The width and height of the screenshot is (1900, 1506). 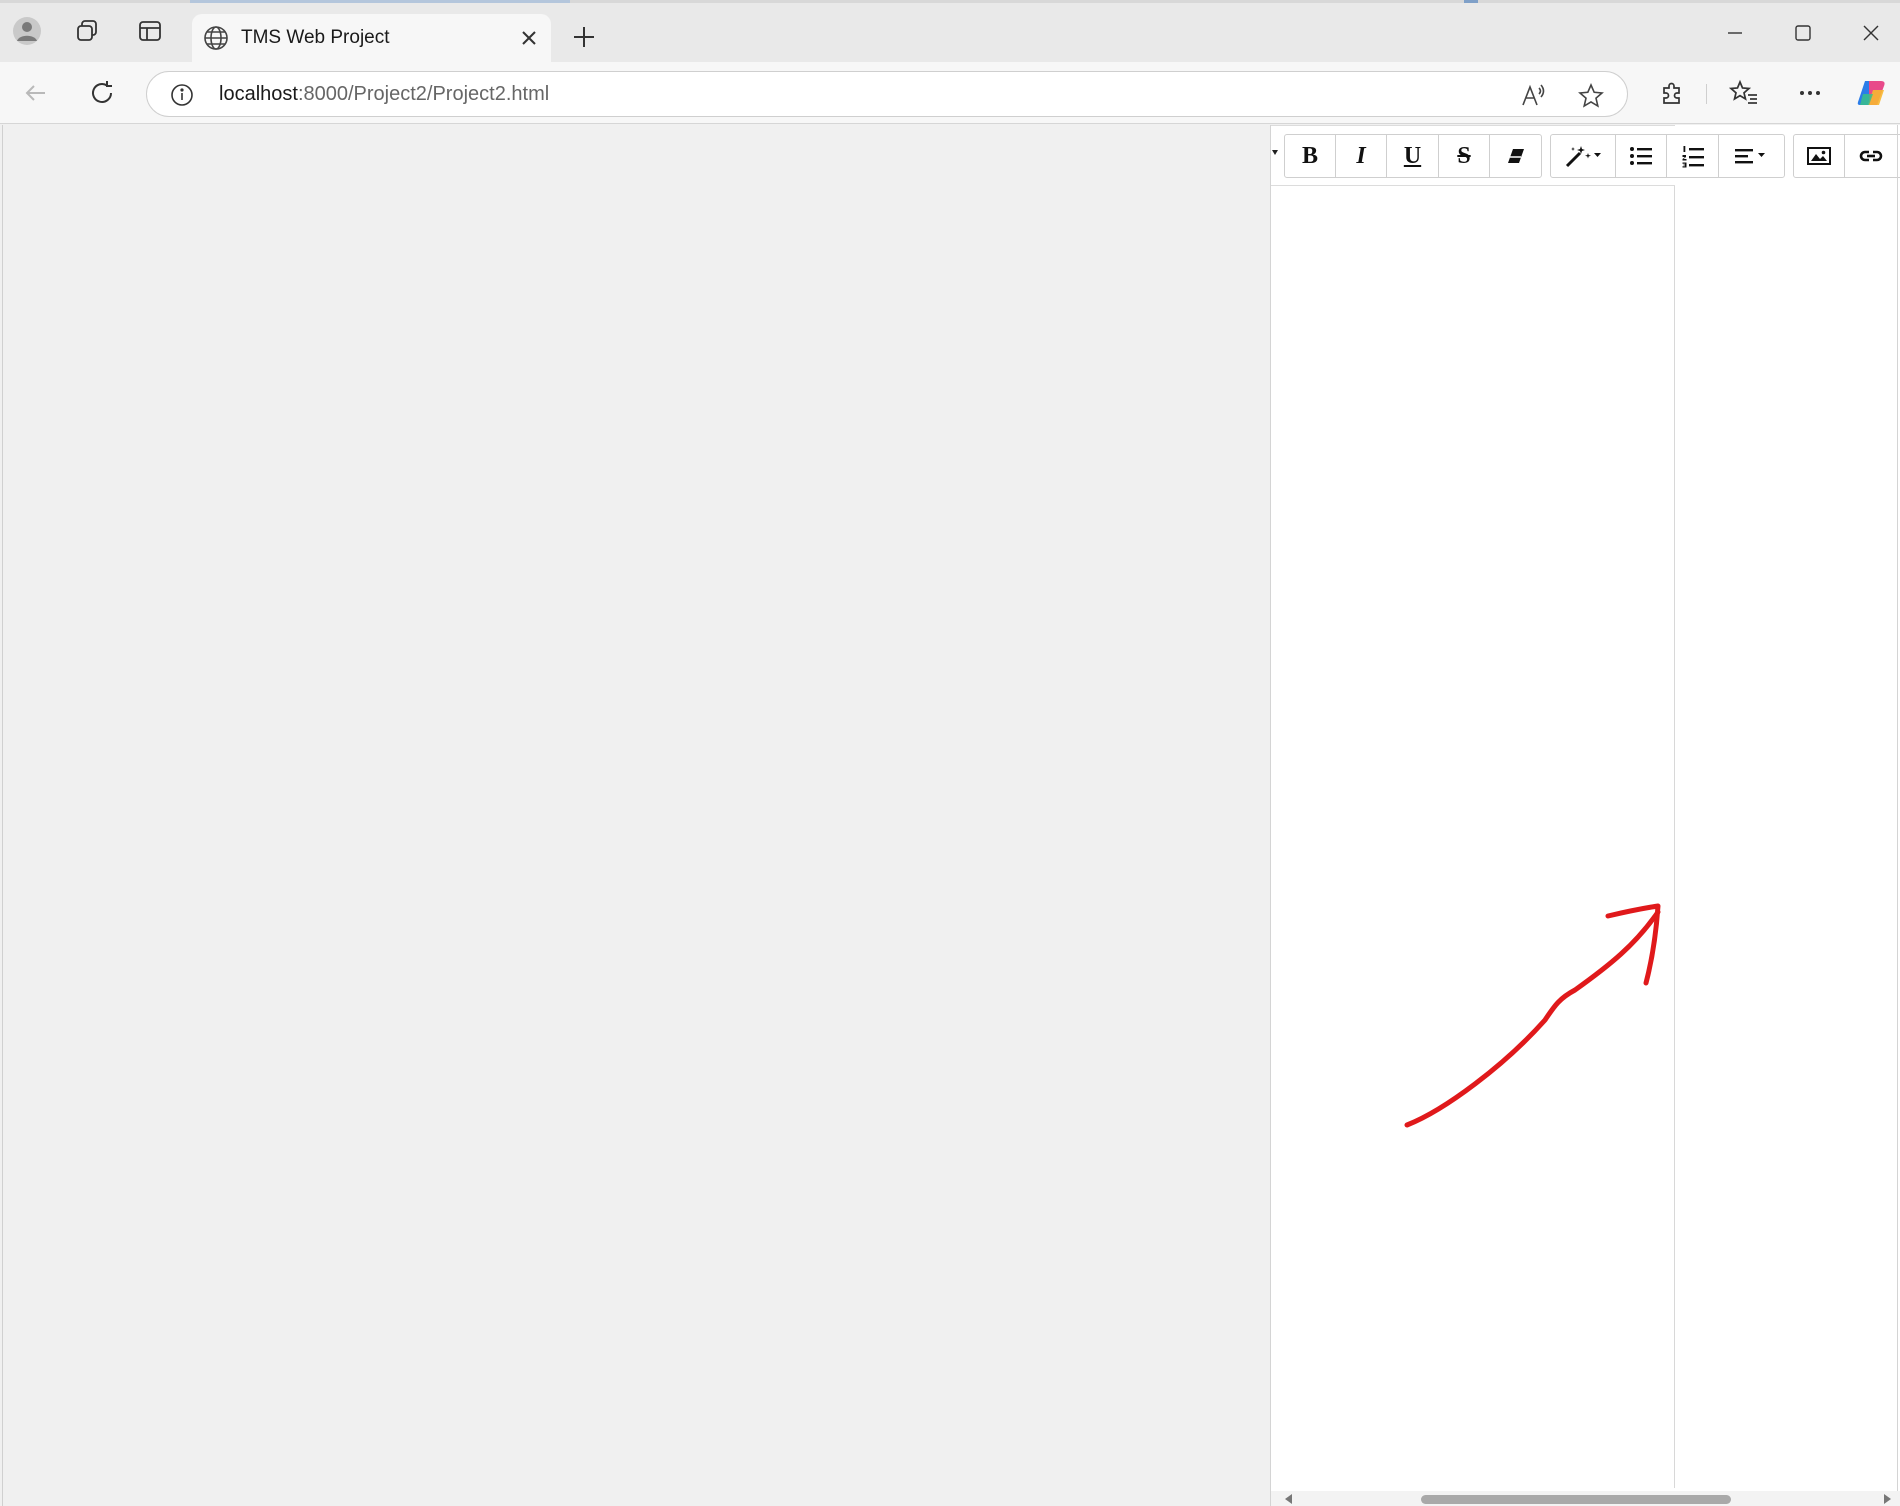 I want to click on extensions-button, so click(x=1672, y=93).